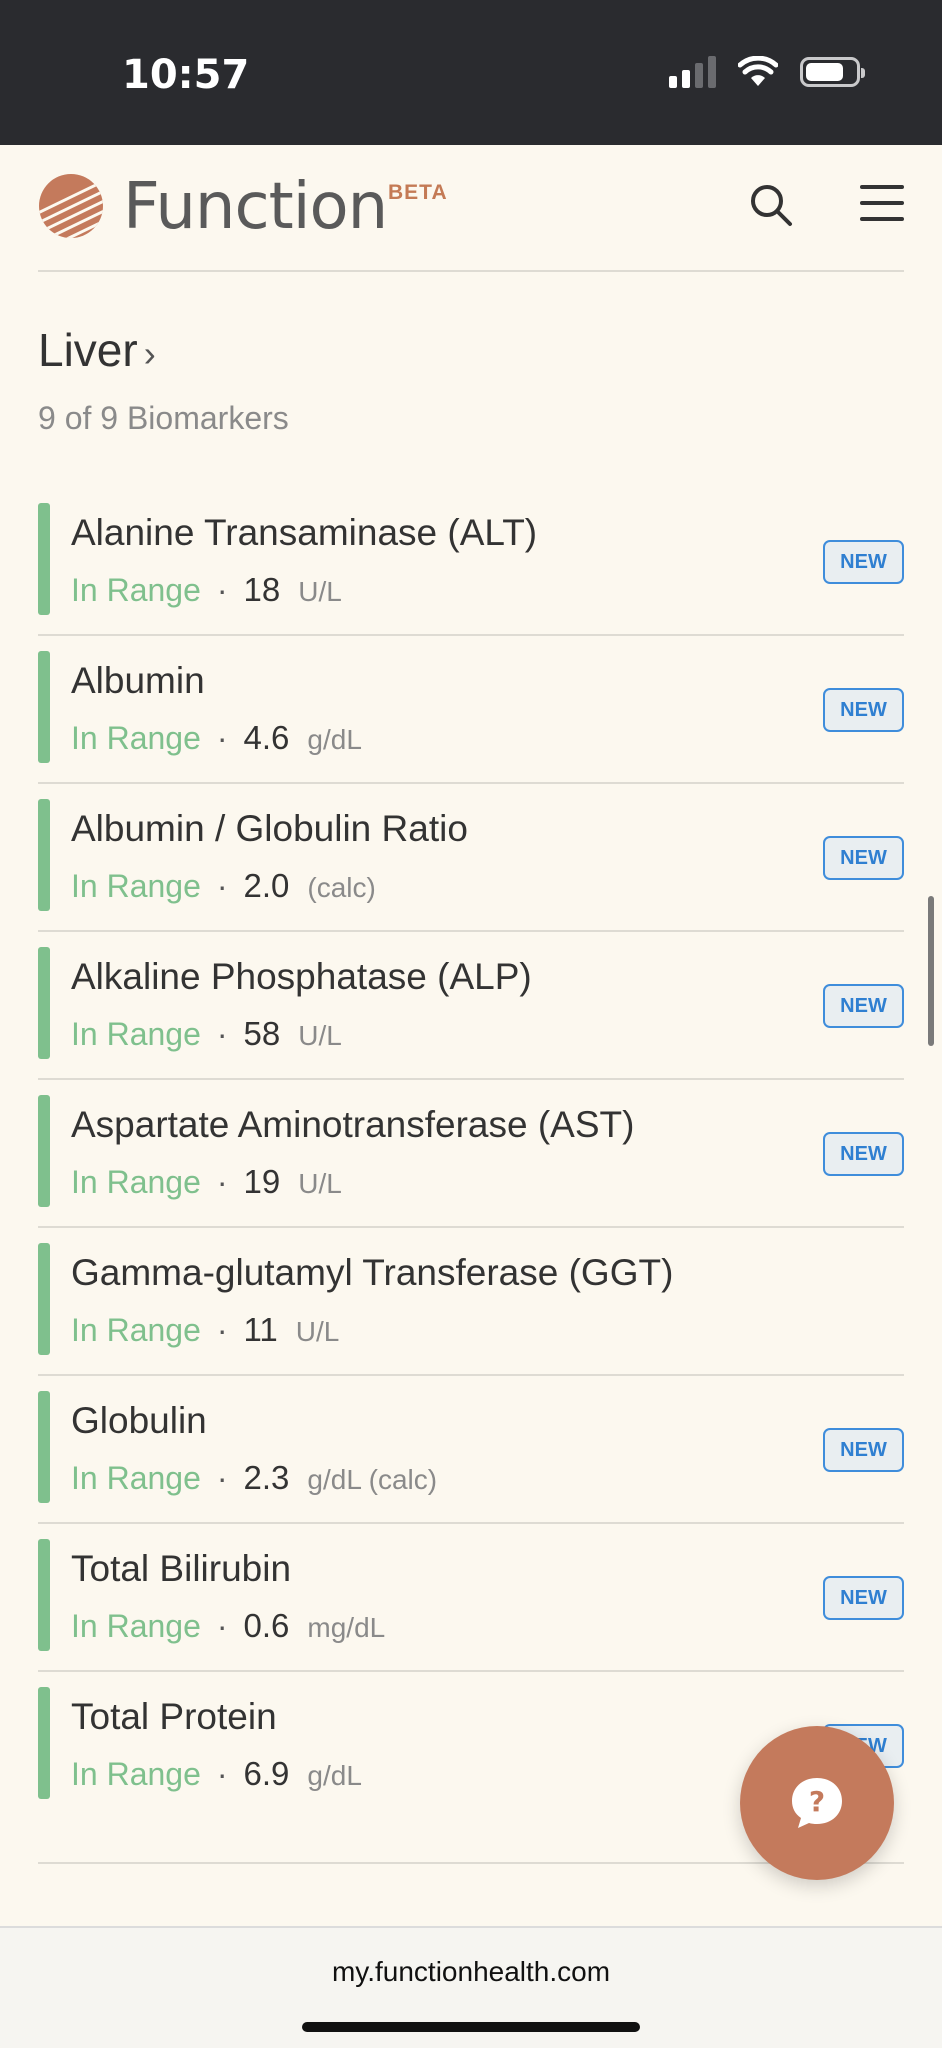 This screenshot has height=2048, width=942. What do you see at coordinates (186, 75) in the screenshot?
I see `status-time: 10:57` at bounding box center [186, 75].